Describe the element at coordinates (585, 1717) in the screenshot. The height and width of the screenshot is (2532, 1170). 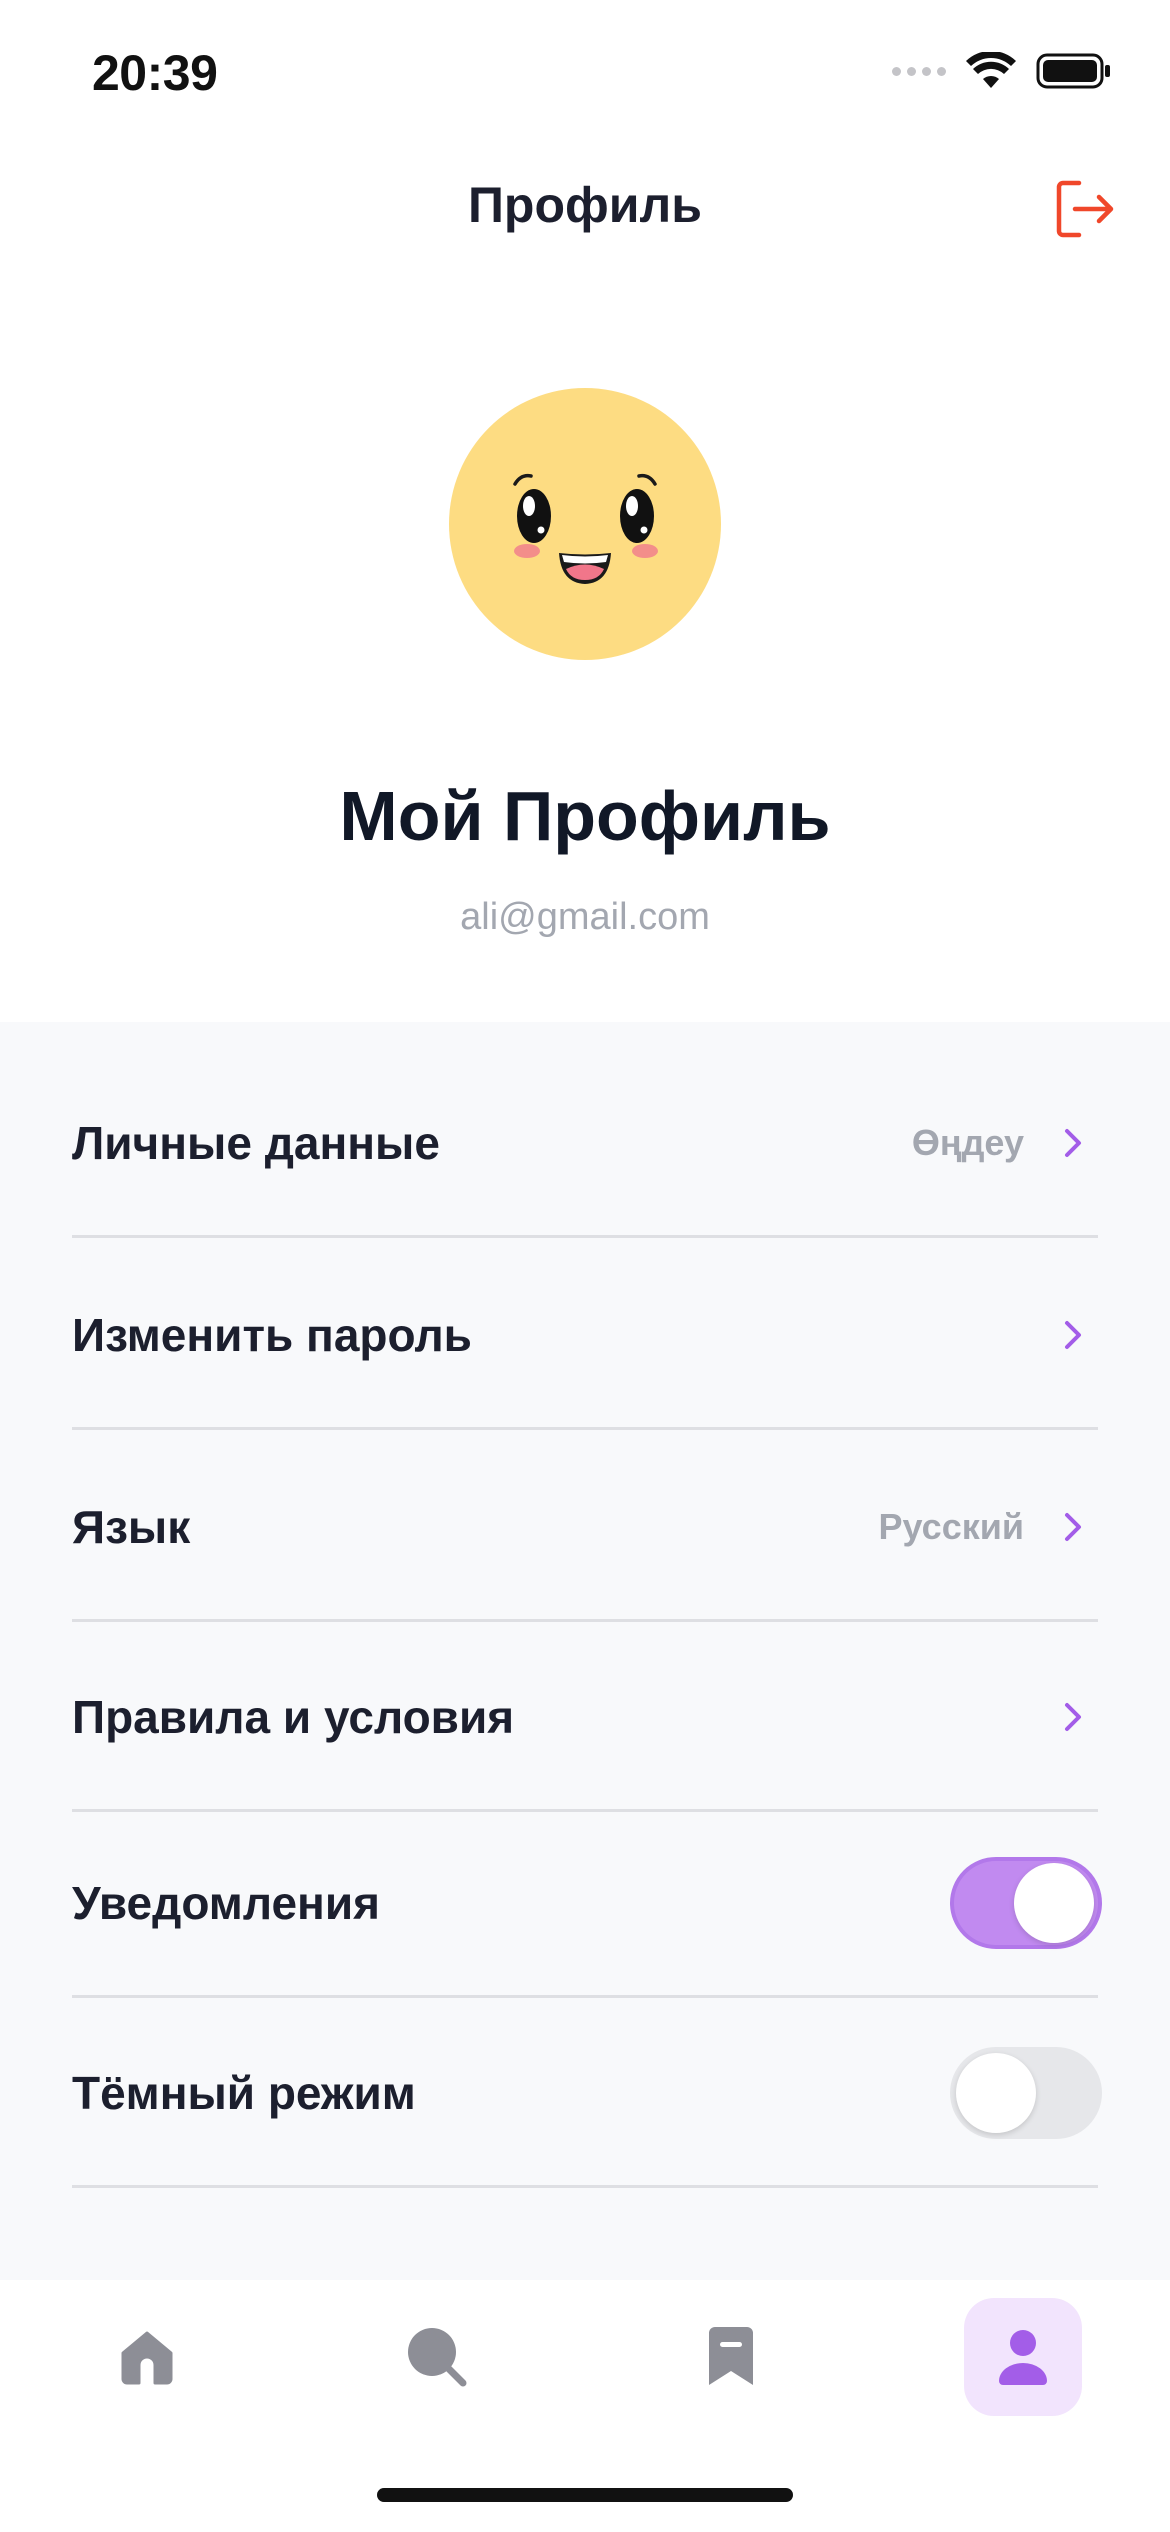
I see `settings-row-terms: Правила и условия` at that location.